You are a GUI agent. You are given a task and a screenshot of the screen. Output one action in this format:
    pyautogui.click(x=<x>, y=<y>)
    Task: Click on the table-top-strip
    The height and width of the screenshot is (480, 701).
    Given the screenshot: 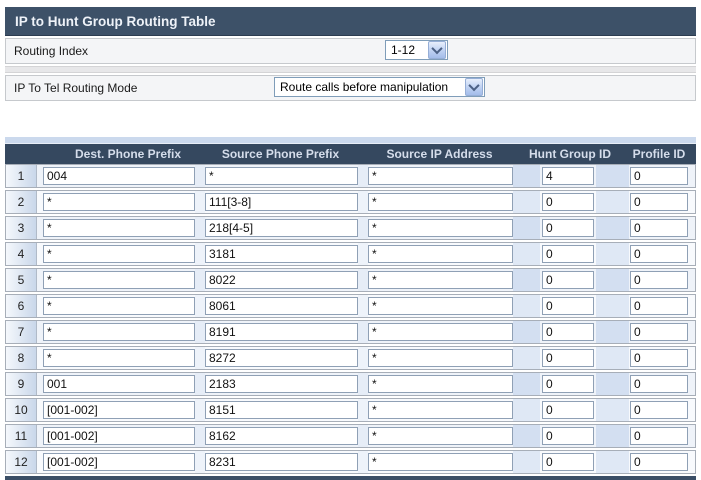 What is the action you would take?
    pyautogui.click(x=350, y=140)
    